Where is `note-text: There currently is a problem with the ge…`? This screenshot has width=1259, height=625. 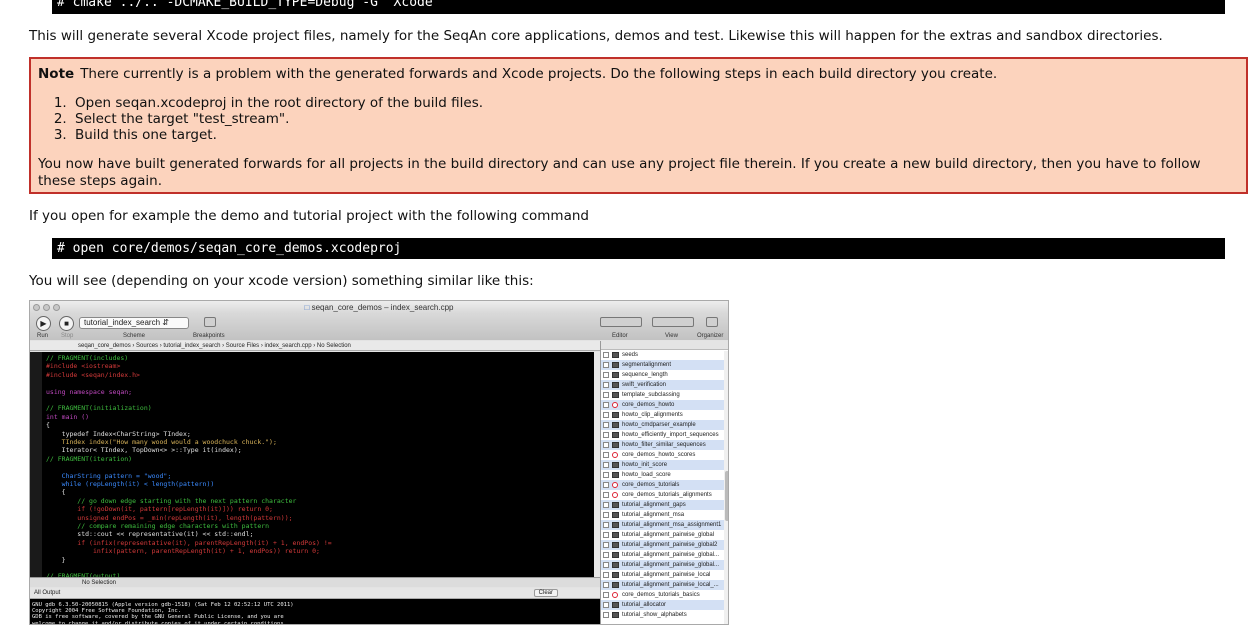
note-text: There currently is a problem with the ge… is located at coordinates (539, 74).